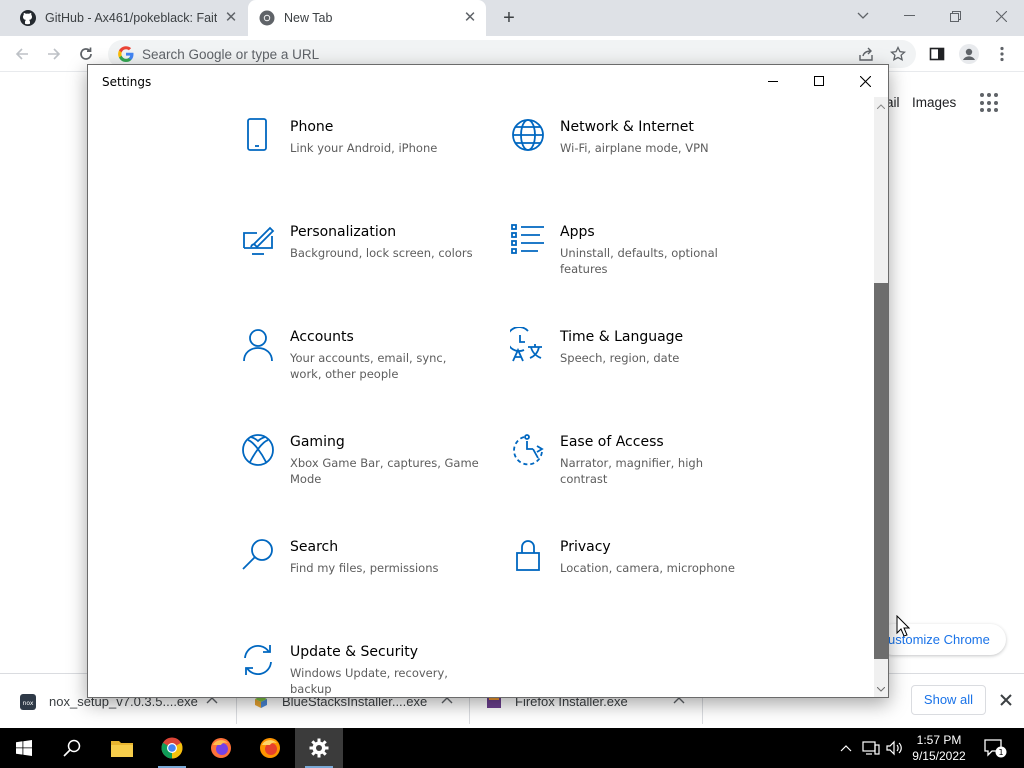 This screenshot has height=768, width=1024. I want to click on firefox-installer-taskbar-icon, so click(270, 748).